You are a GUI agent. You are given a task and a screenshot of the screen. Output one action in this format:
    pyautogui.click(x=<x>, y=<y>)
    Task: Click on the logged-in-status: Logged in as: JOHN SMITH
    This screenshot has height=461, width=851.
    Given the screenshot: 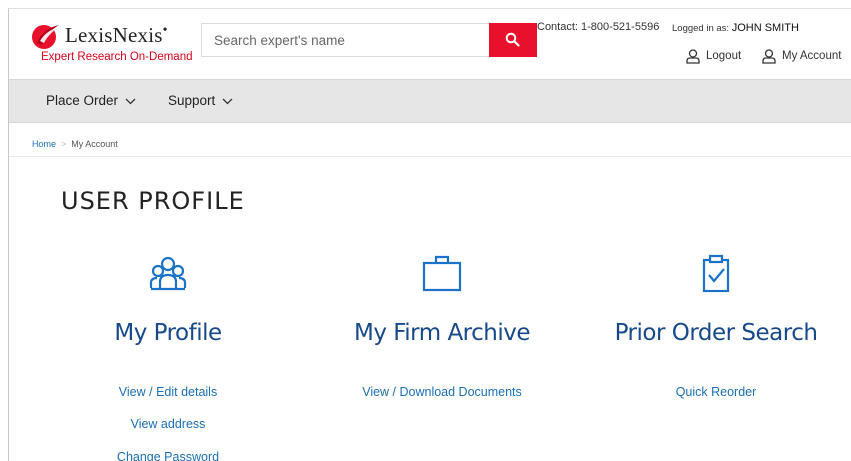 What is the action you would take?
    pyautogui.click(x=735, y=28)
    